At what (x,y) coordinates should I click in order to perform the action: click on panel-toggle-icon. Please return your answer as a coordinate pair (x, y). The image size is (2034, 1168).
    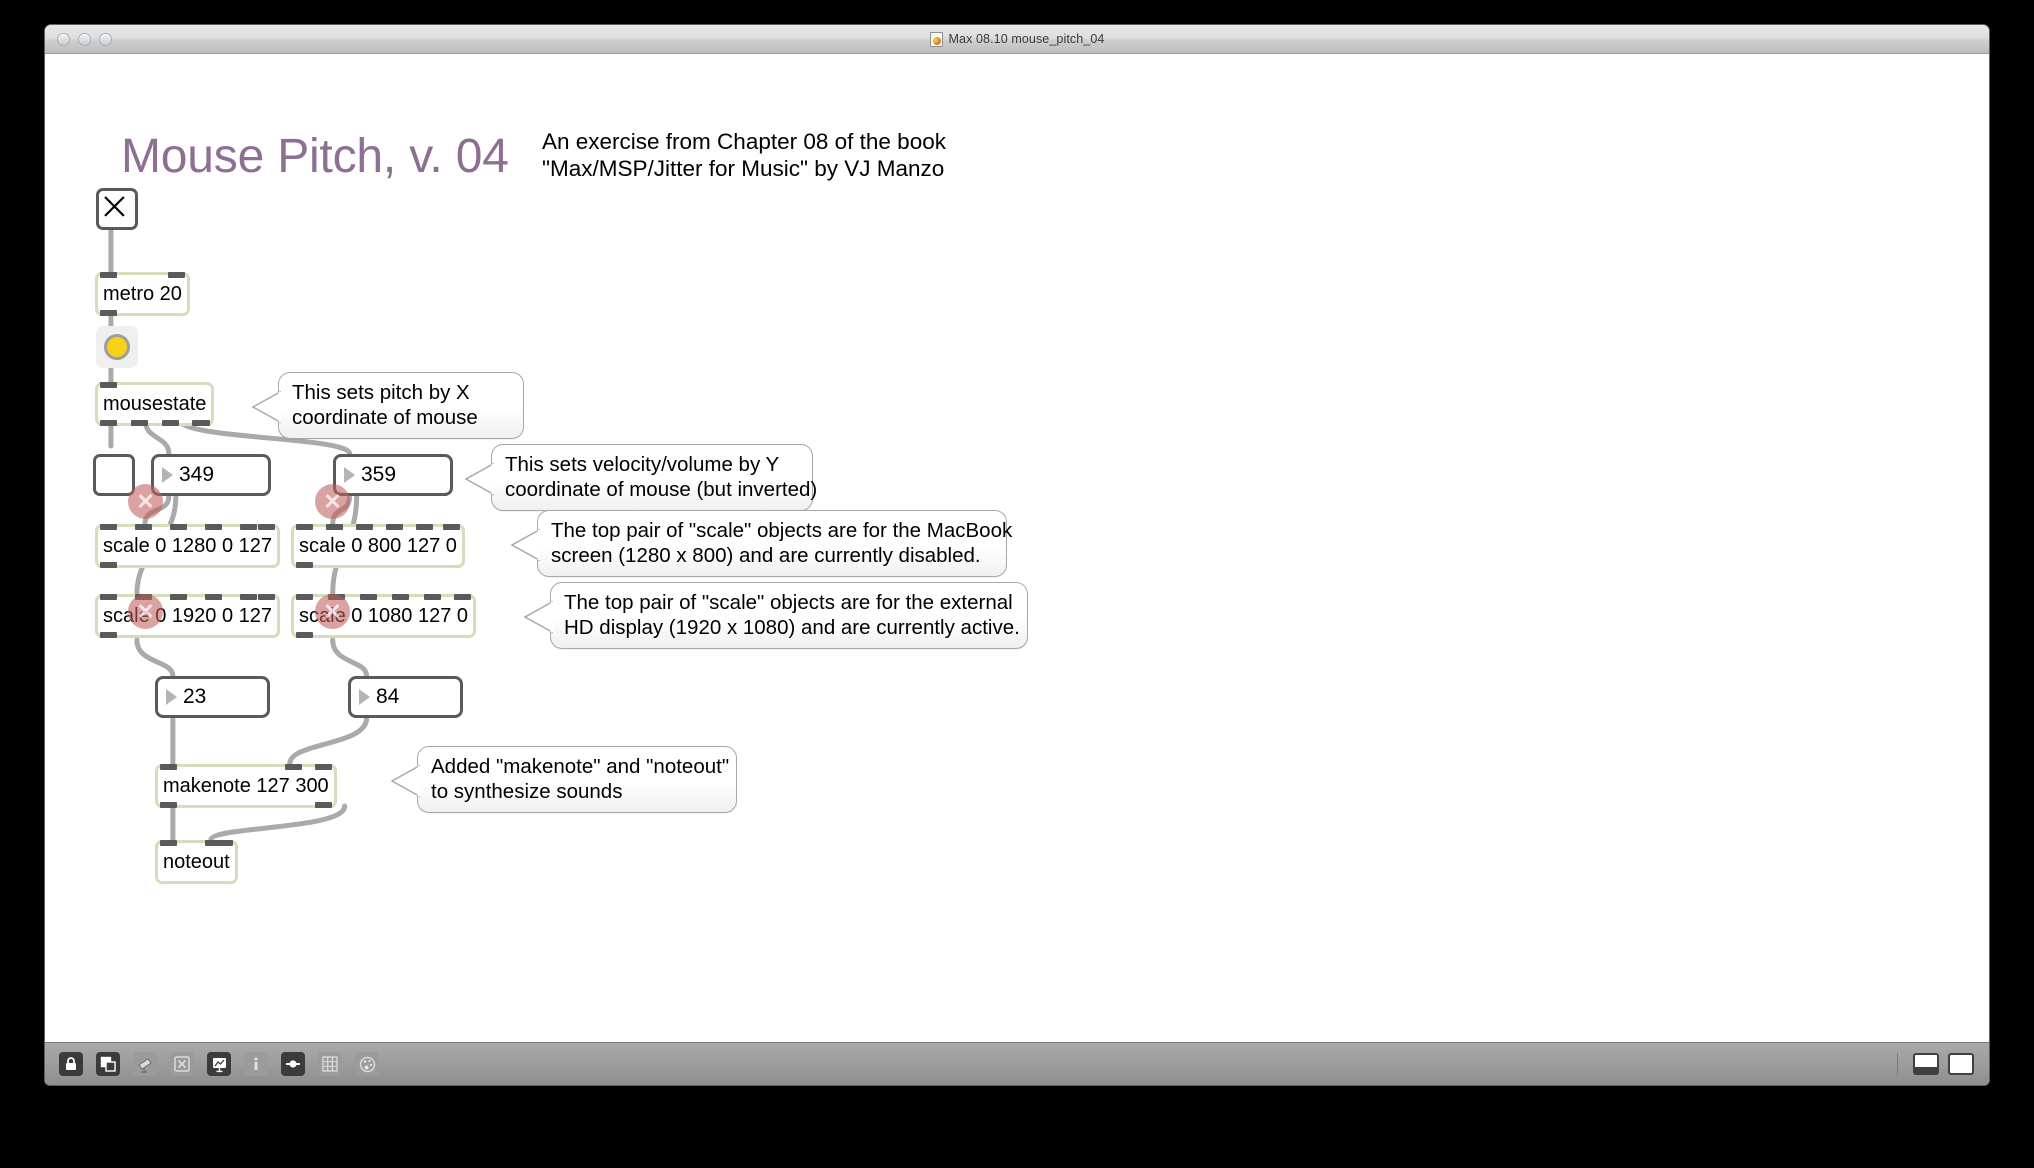
    Looking at the image, I should click on (1961, 1064).